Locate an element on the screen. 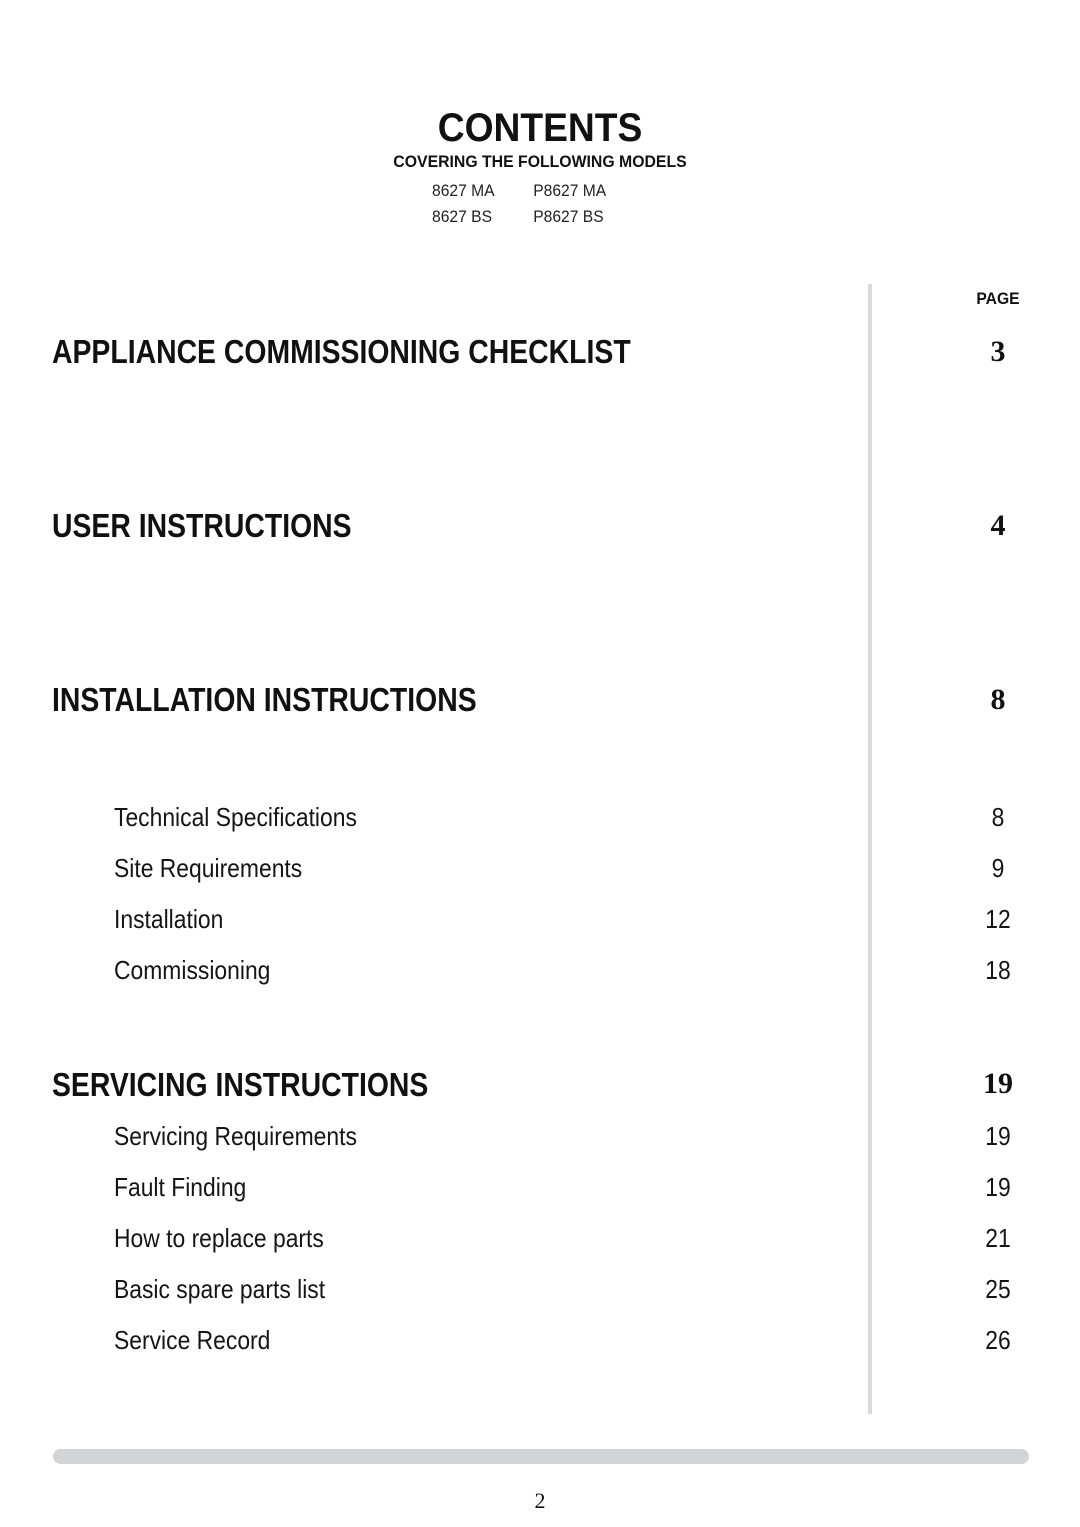  toc-item-page: 12 is located at coordinates (998, 919).